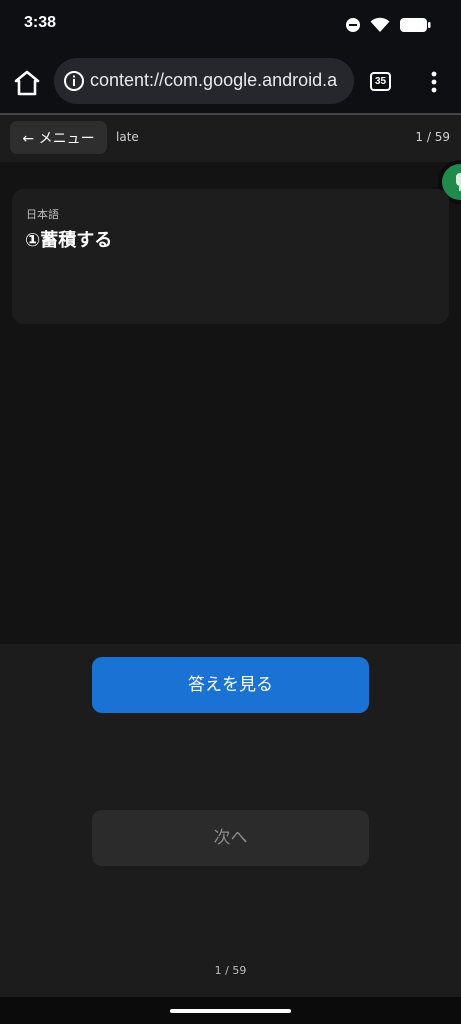 The image size is (461, 1024). I want to click on next-button: 次へ, so click(230, 838).